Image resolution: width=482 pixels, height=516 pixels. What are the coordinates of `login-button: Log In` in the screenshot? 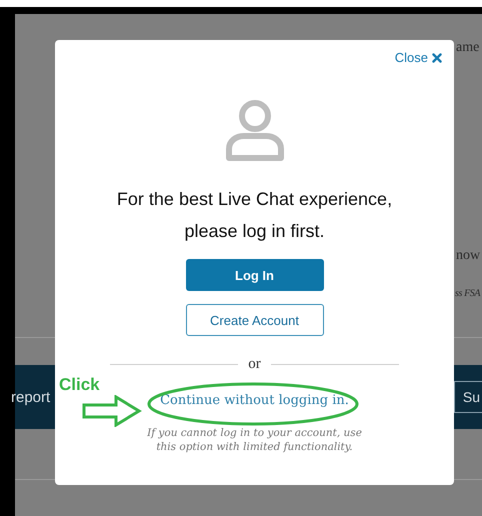 It's located at (255, 275).